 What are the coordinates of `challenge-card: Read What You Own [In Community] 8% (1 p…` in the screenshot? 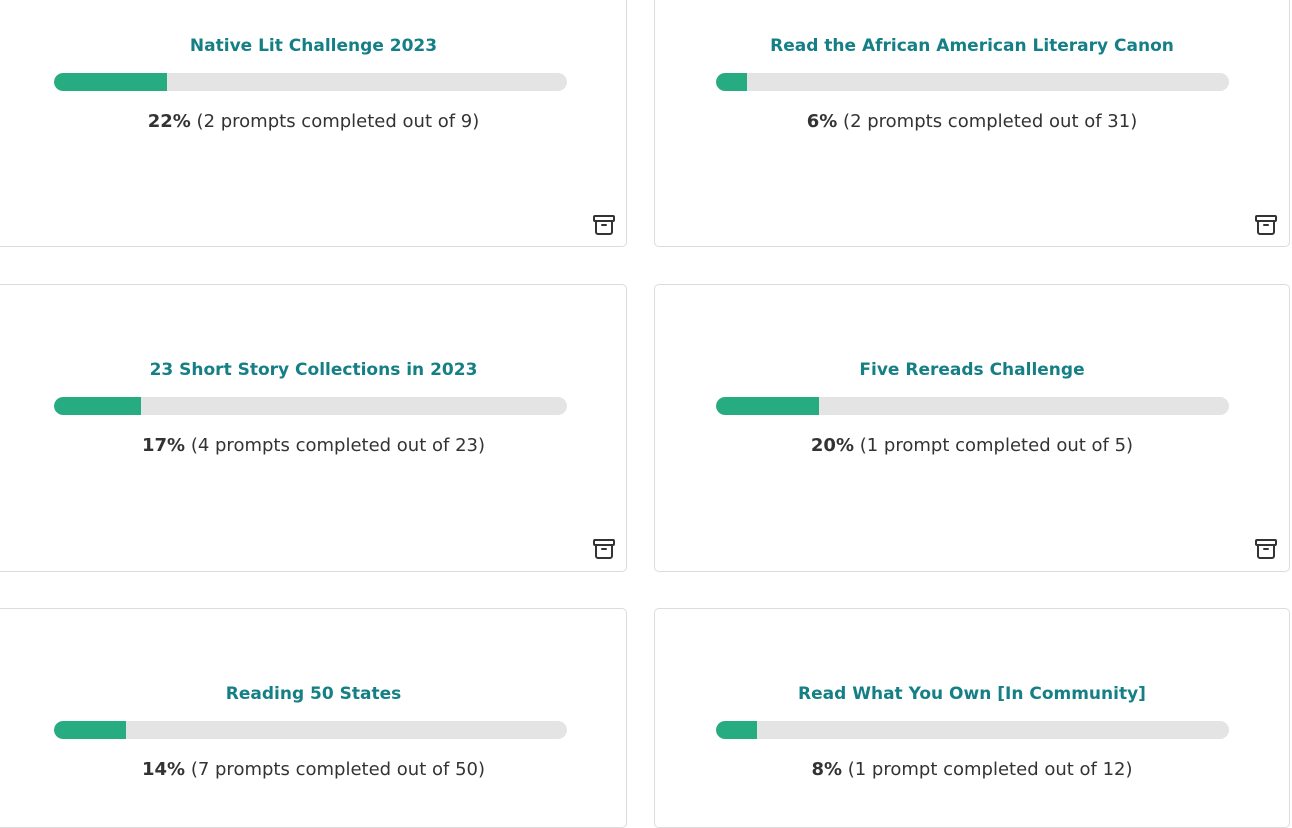 It's located at (972, 718).